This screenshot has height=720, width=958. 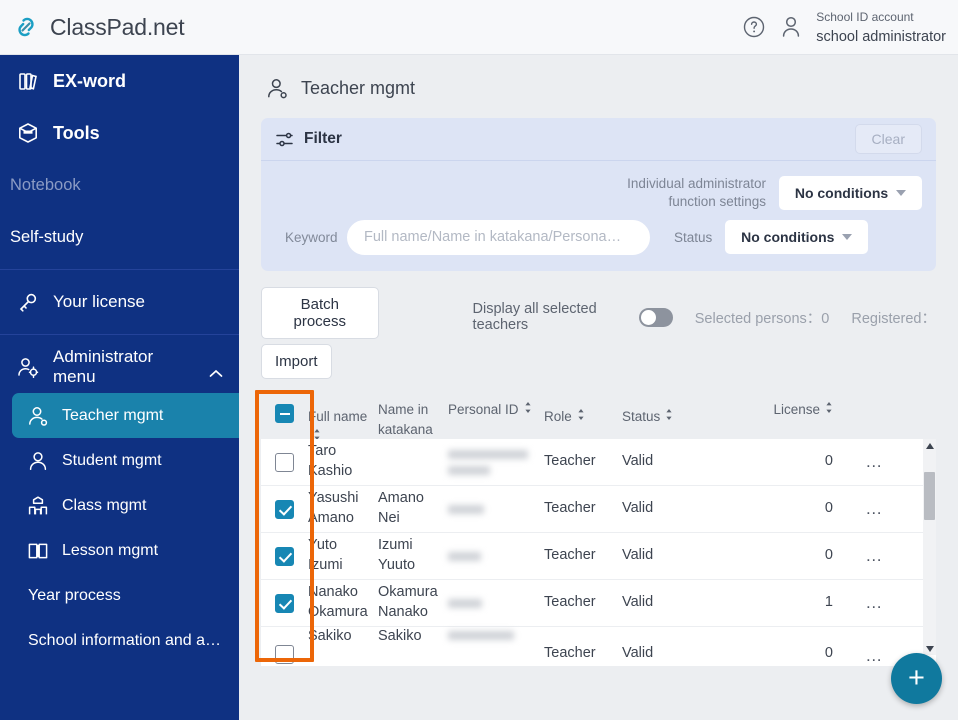 I want to click on sidebar-item-exword: EX-word, so click(x=119, y=81).